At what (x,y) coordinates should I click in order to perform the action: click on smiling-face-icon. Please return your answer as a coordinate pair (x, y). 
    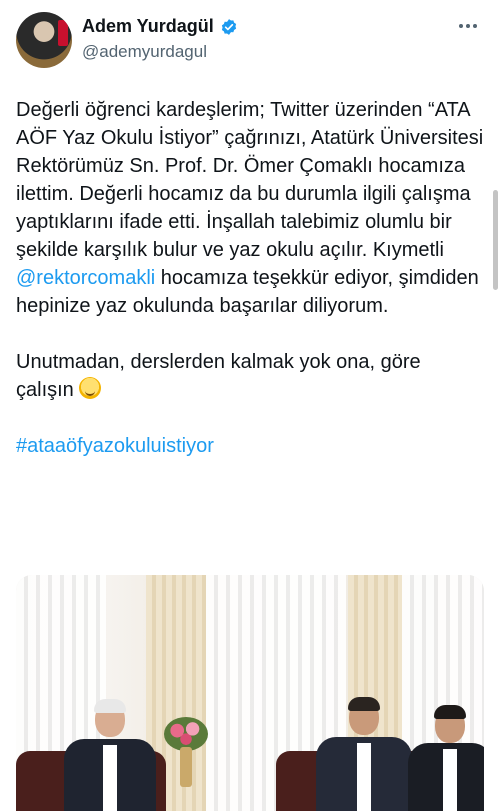
    Looking at the image, I should click on (90, 388).